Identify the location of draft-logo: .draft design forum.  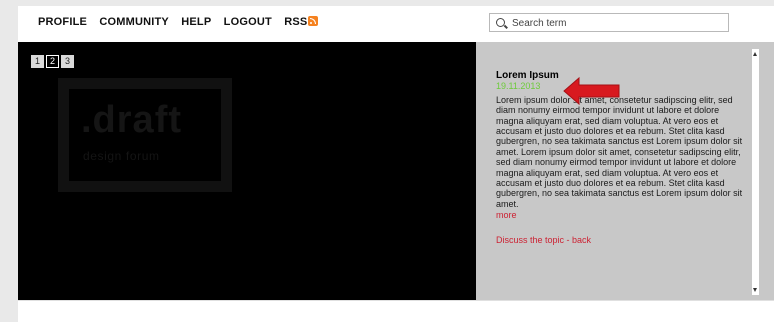
(145, 135).